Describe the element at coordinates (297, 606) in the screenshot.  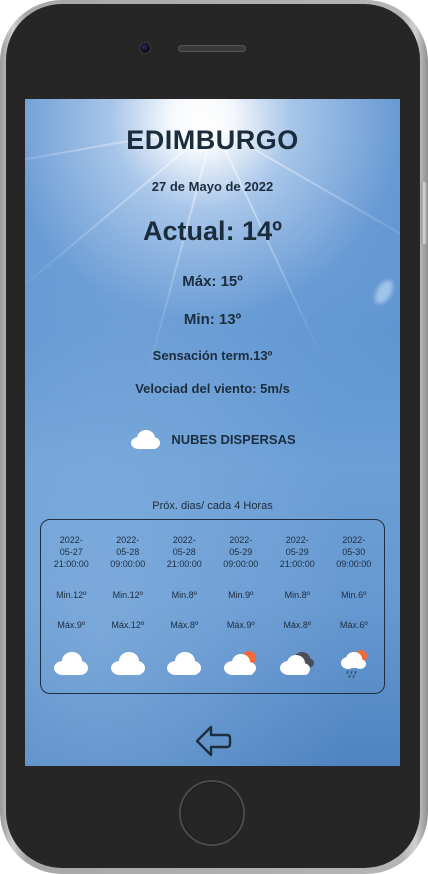
I see `forecast-item: 2022- 05-29 21:00:00 Min.8º Máx.8º` at that location.